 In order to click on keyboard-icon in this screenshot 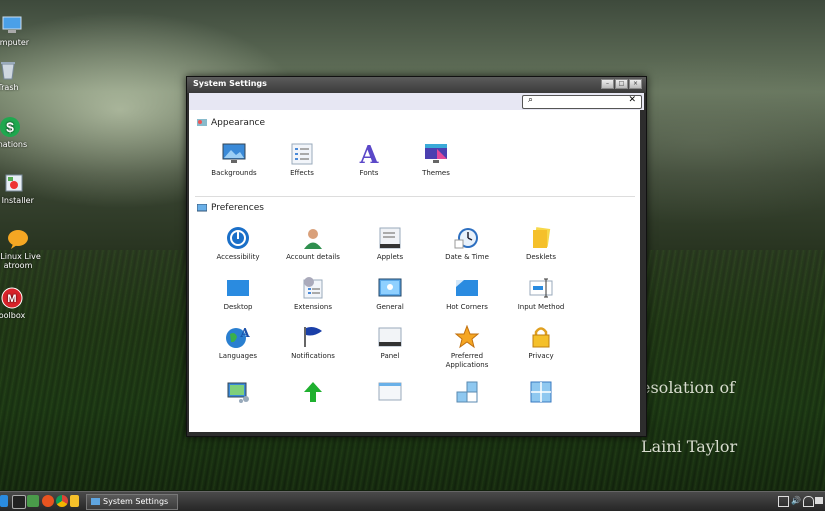, I will do `click(819, 500)`.